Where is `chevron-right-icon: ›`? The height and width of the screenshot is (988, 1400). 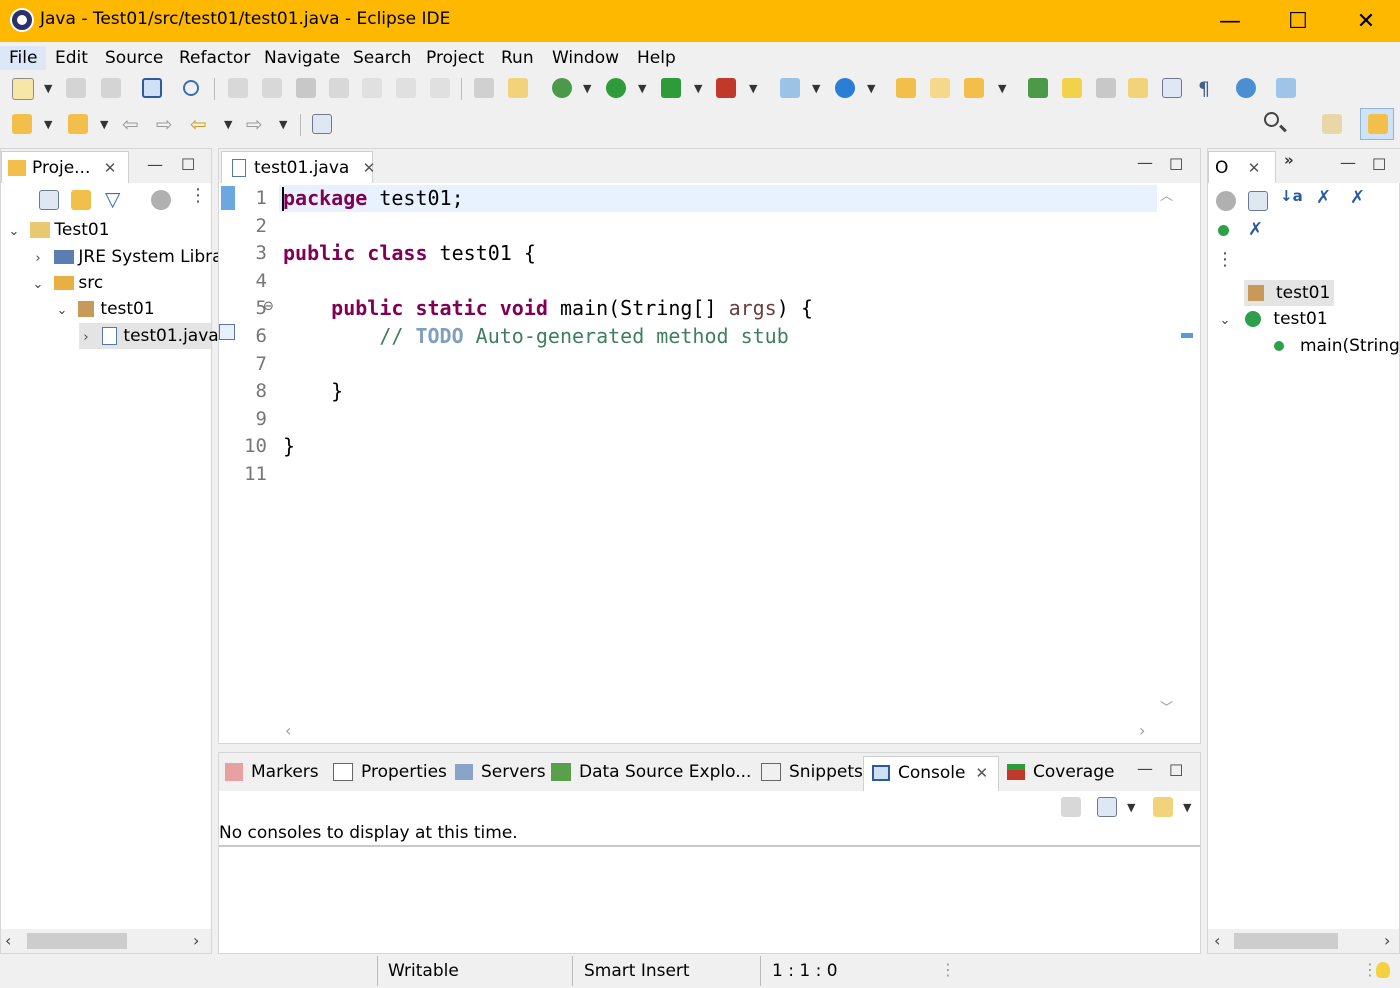 chevron-right-icon: › is located at coordinates (38, 259).